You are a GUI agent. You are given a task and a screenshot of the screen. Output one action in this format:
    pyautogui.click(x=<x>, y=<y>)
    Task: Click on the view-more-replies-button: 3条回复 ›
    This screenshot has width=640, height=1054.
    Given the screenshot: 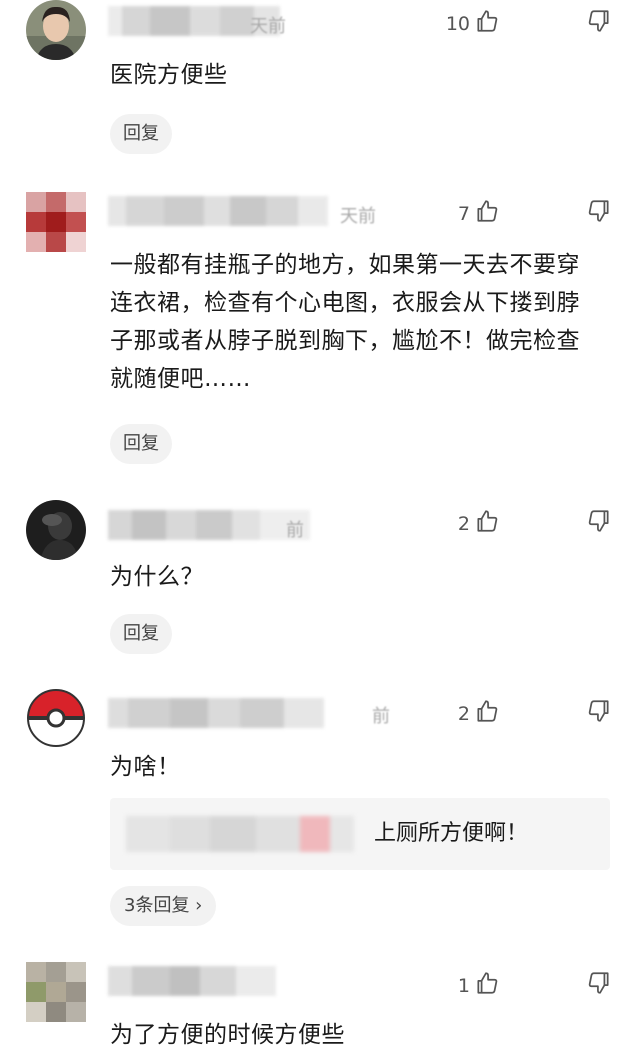 What is the action you would take?
    pyautogui.click(x=163, y=906)
    